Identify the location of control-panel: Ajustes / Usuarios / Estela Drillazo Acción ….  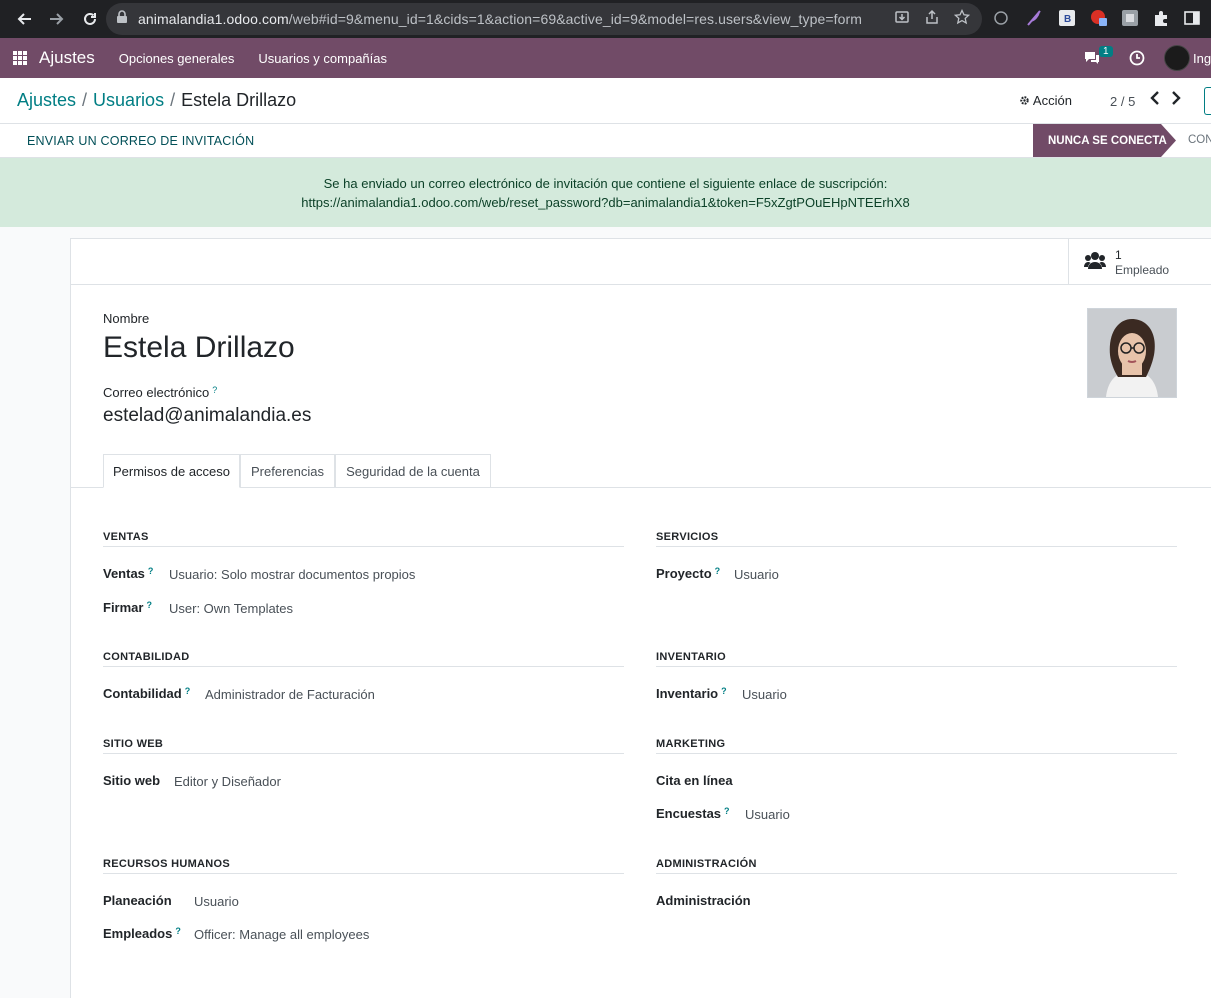
(605, 101).